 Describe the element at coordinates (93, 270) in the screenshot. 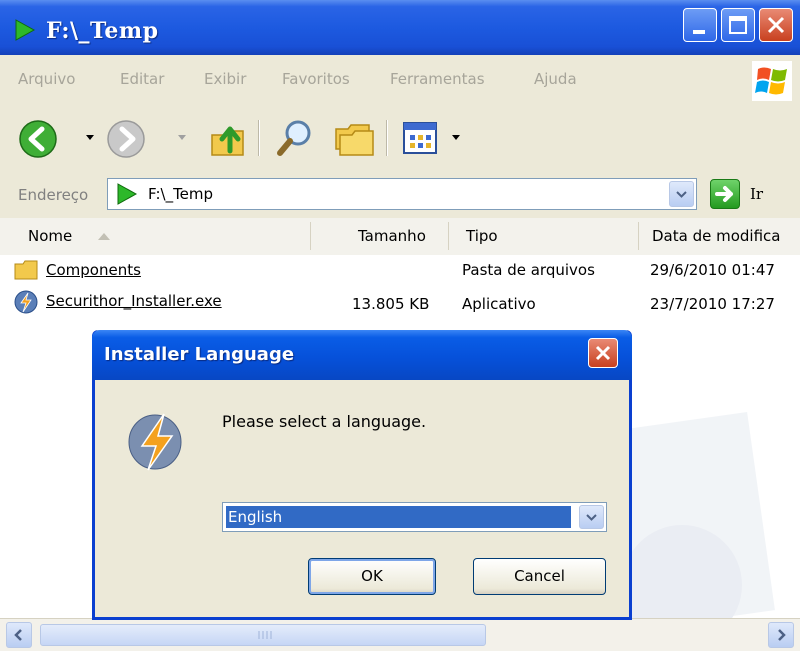

I see `file-name: Components` at that location.